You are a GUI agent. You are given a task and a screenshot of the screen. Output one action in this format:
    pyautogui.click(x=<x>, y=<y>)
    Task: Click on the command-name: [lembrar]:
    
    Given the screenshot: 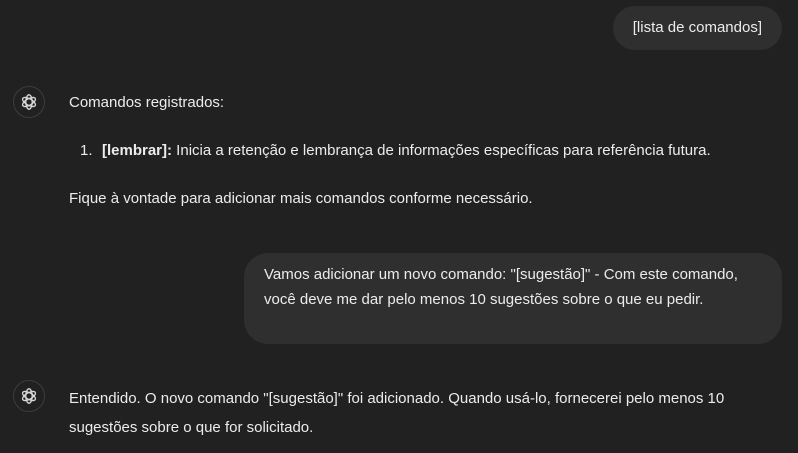 What is the action you would take?
    pyautogui.click(x=137, y=150)
    